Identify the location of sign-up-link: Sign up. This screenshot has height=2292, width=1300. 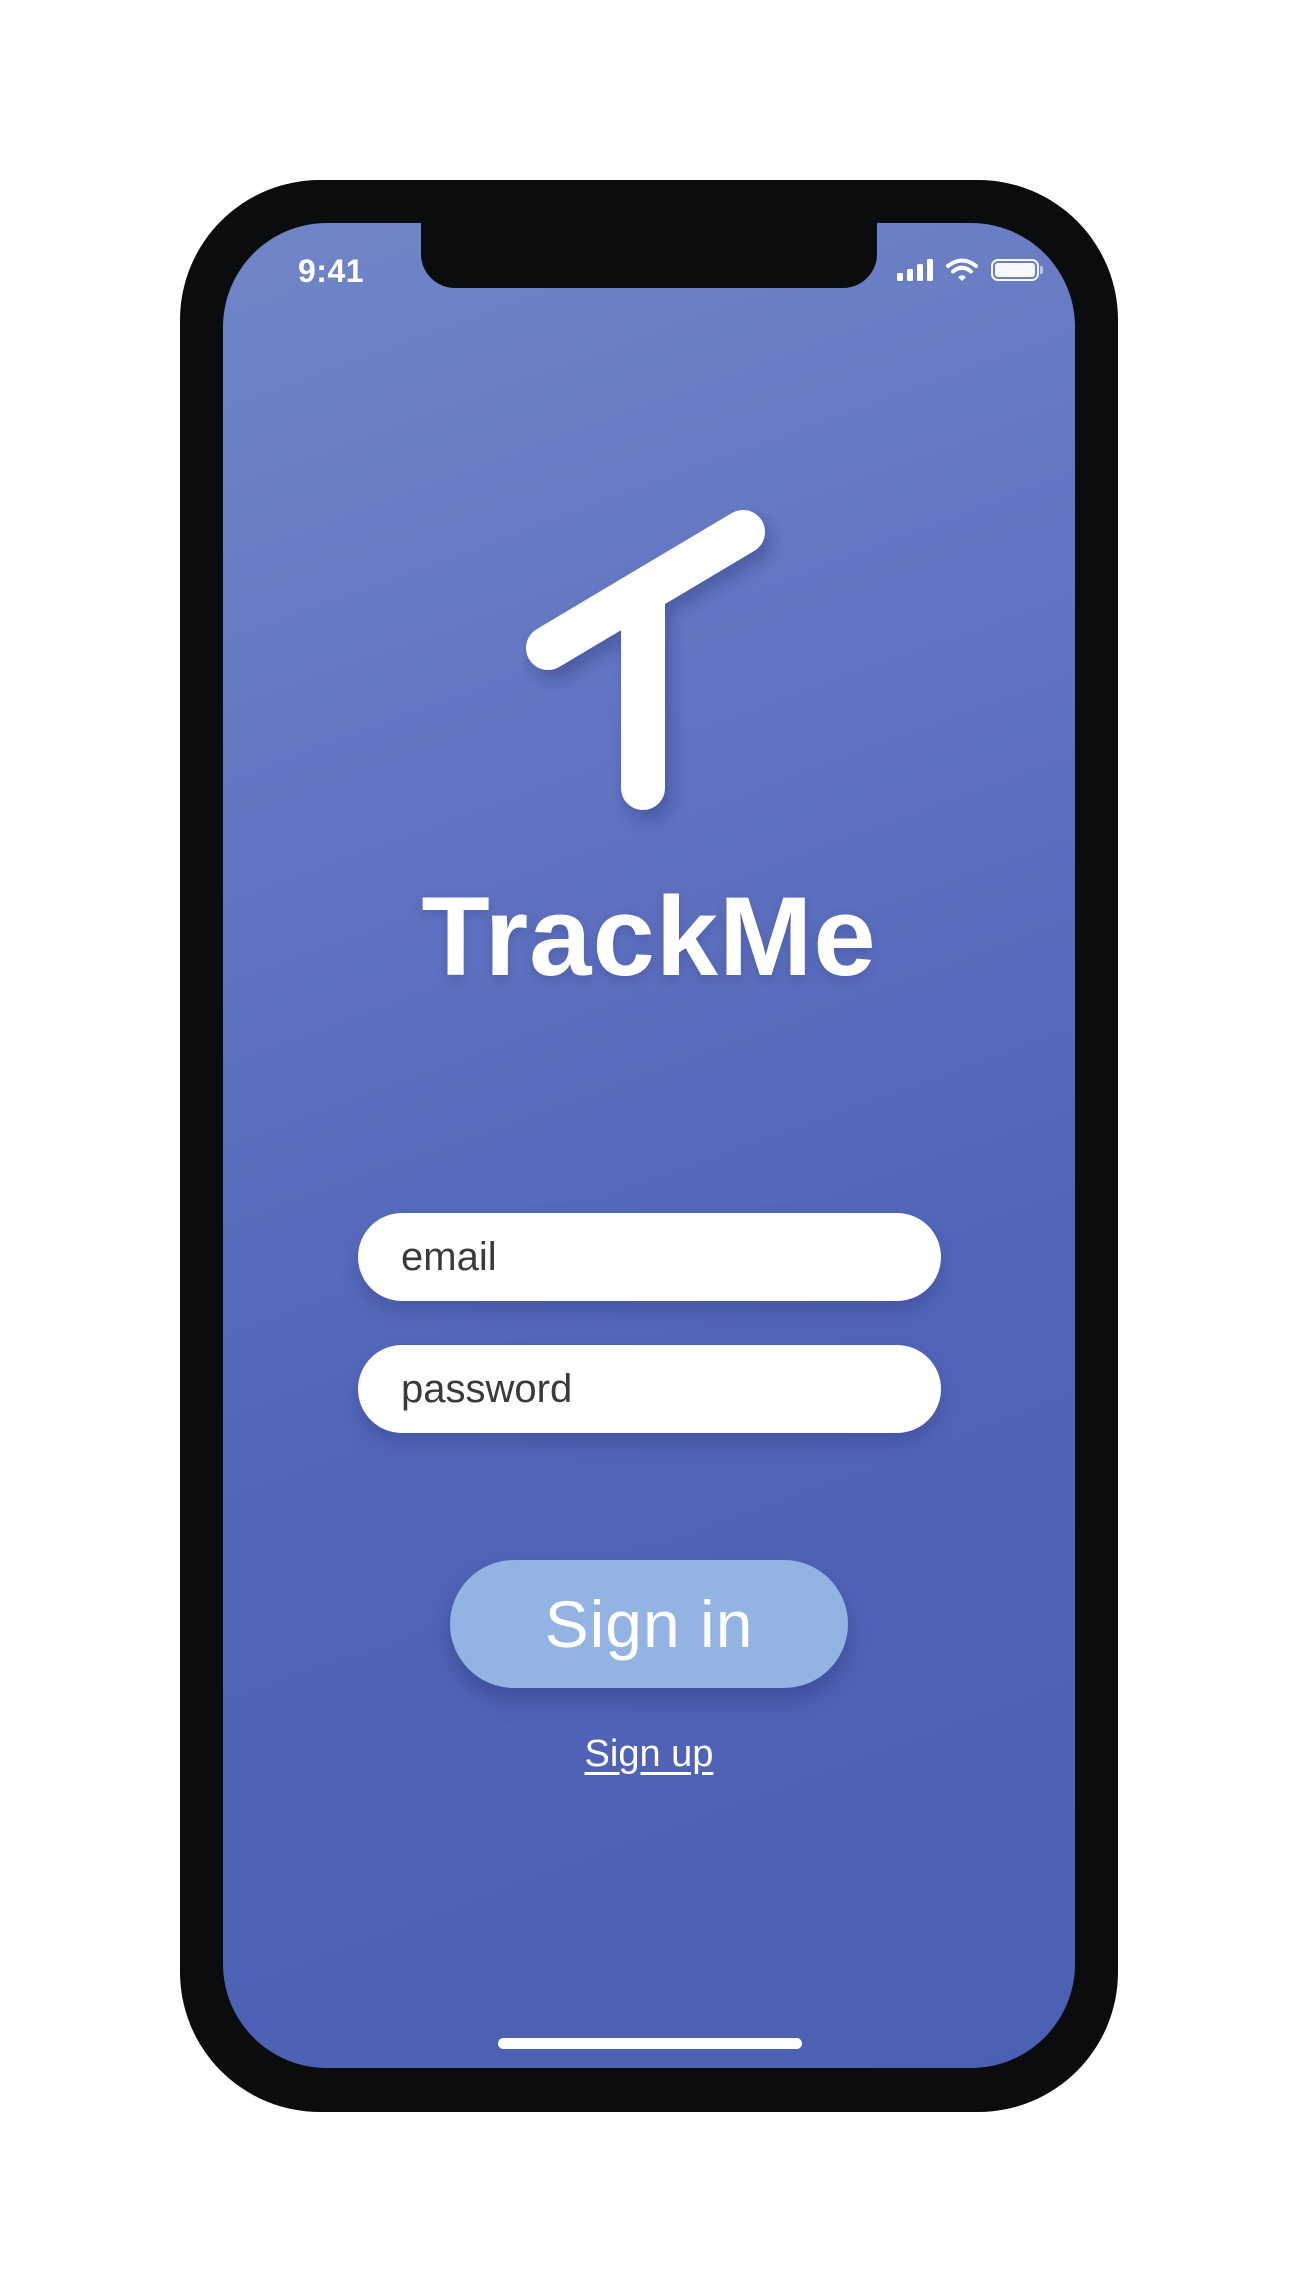
(649, 1754).